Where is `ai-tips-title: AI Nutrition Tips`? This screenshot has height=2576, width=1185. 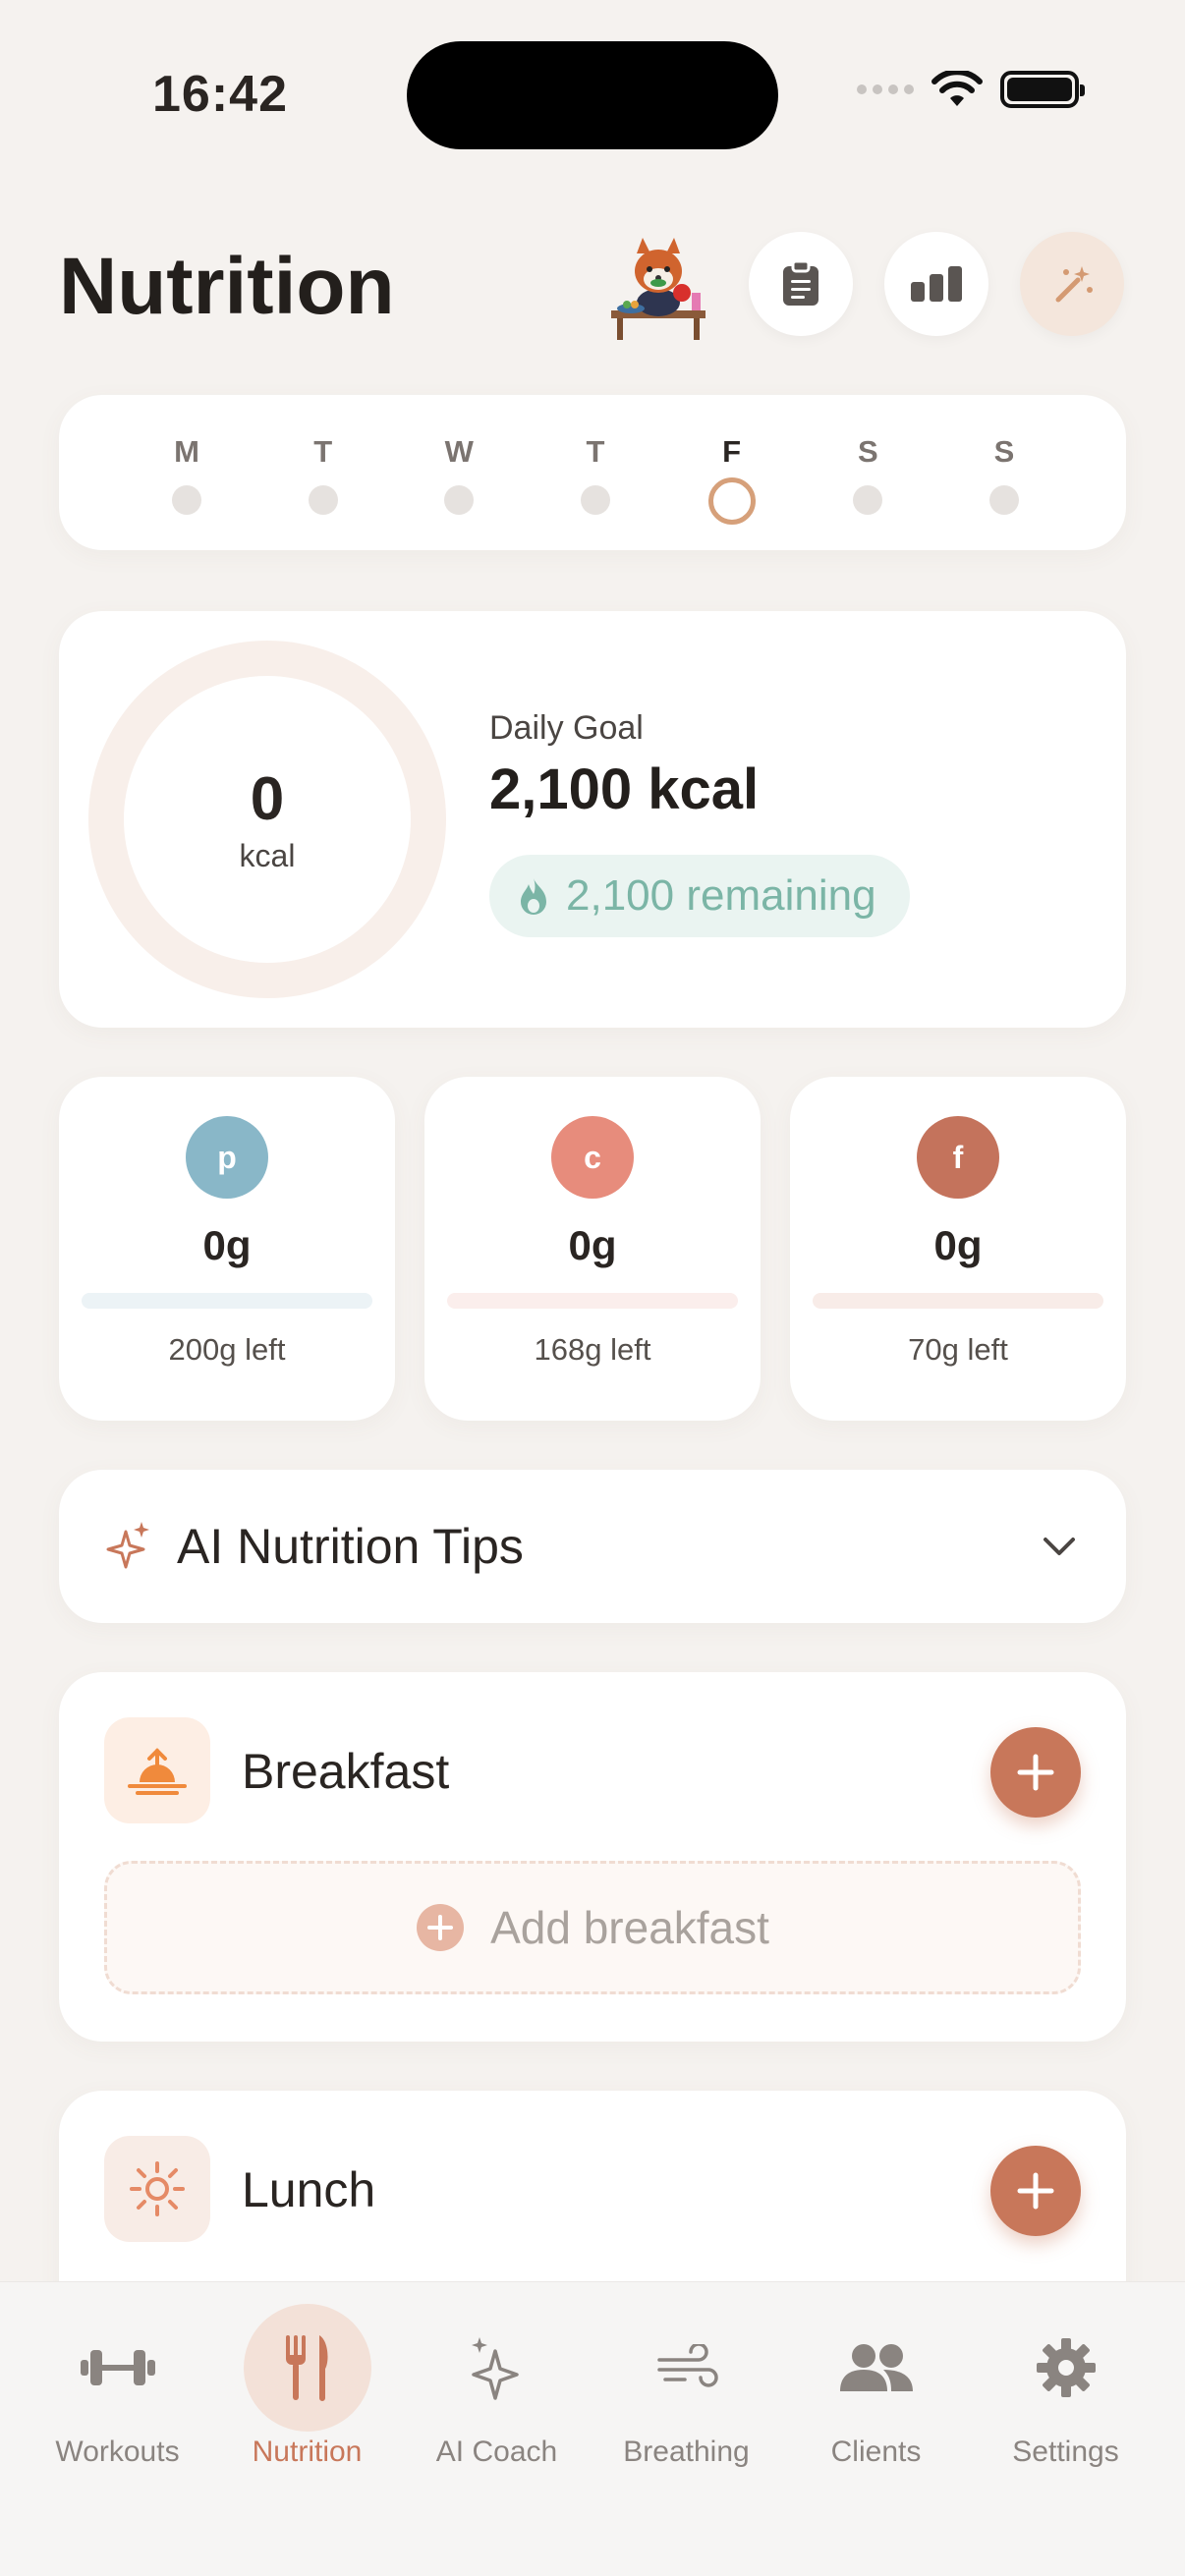
ai-tips-title: AI Nutrition Tips is located at coordinates (351, 1546).